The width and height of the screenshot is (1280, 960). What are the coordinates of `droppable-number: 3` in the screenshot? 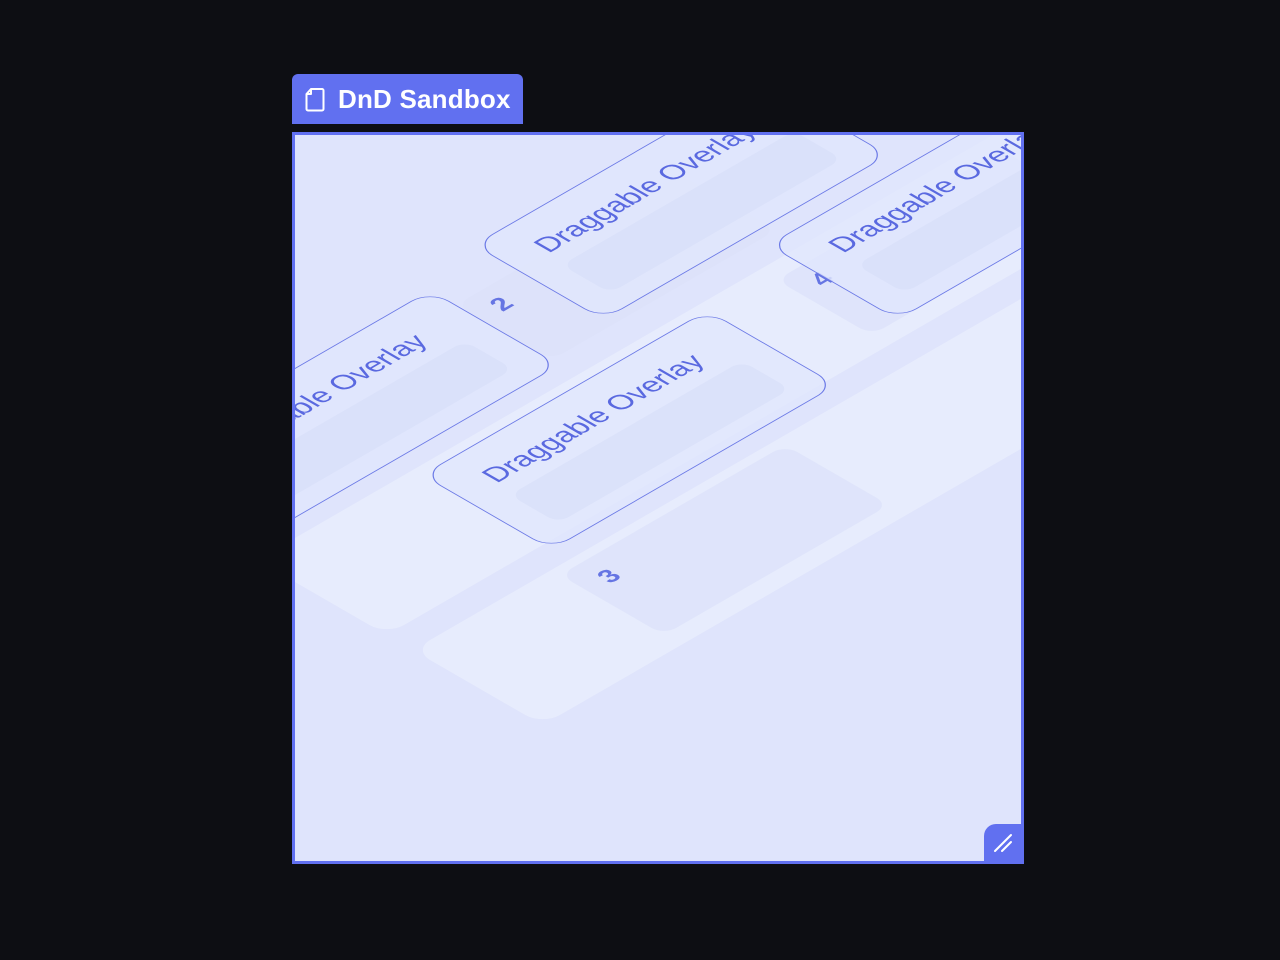 It's located at (608, 575).